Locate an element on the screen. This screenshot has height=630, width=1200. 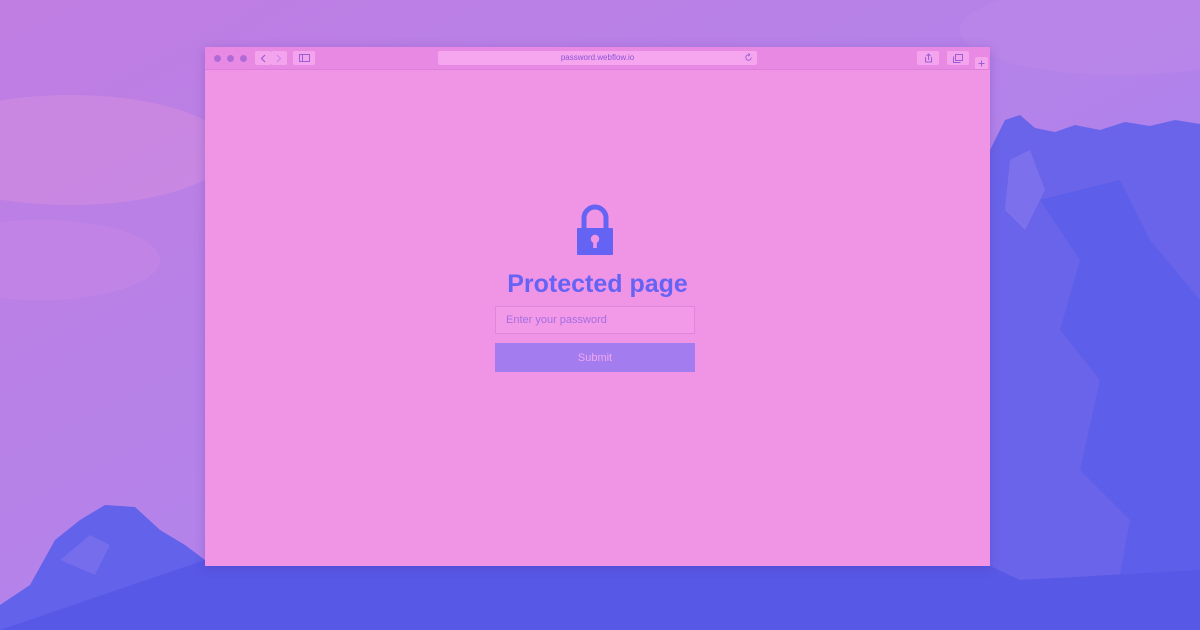
tabs-icon is located at coordinates (958, 58).